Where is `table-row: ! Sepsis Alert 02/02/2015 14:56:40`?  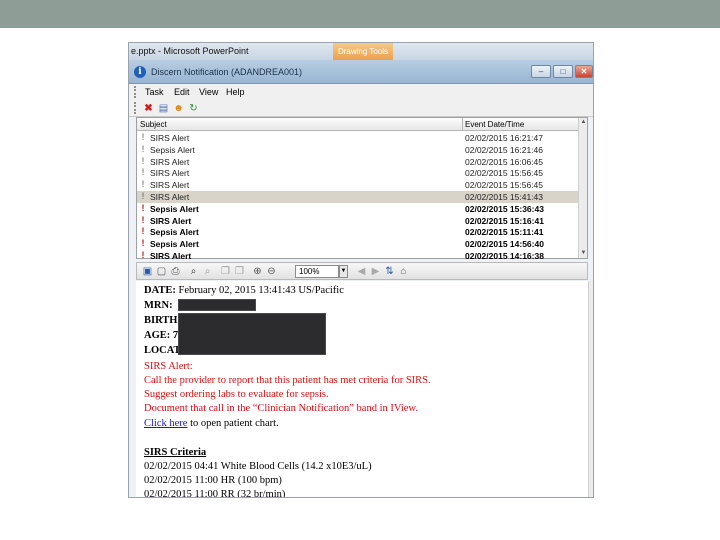
table-row: ! Sepsis Alert 02/02/2015 14:56:40 is located at coordinates (361, 244).